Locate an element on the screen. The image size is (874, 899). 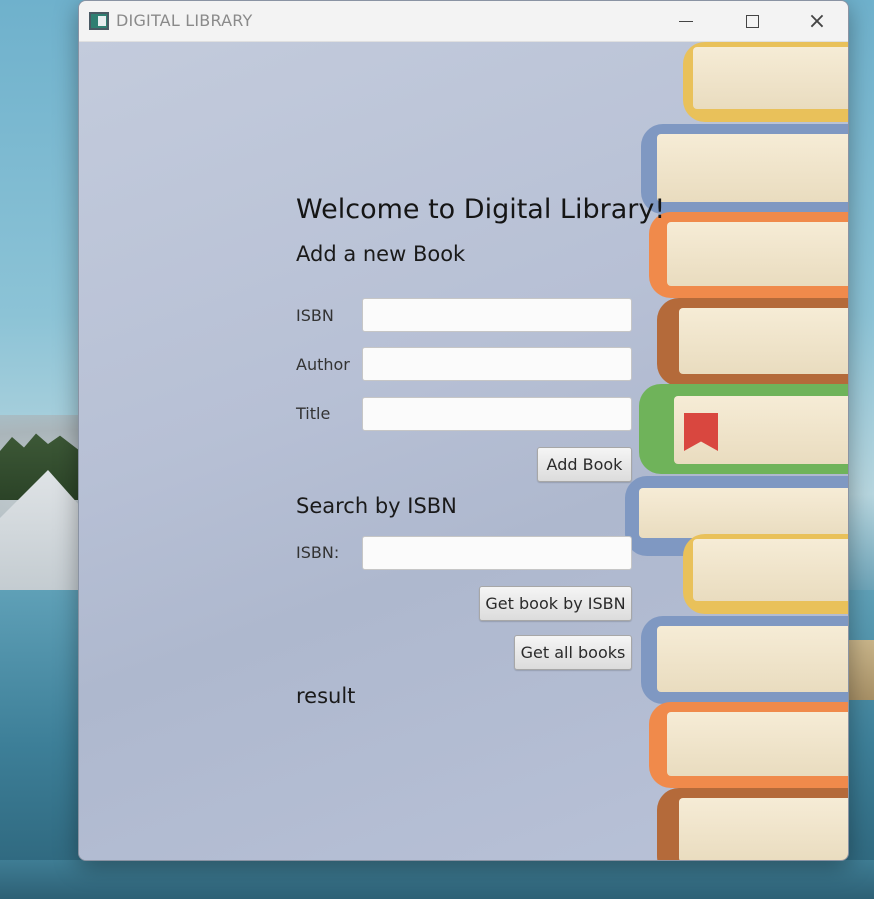
get-book-by-isbn-button: Get book by ISBN is located at coordinates (555, 603).